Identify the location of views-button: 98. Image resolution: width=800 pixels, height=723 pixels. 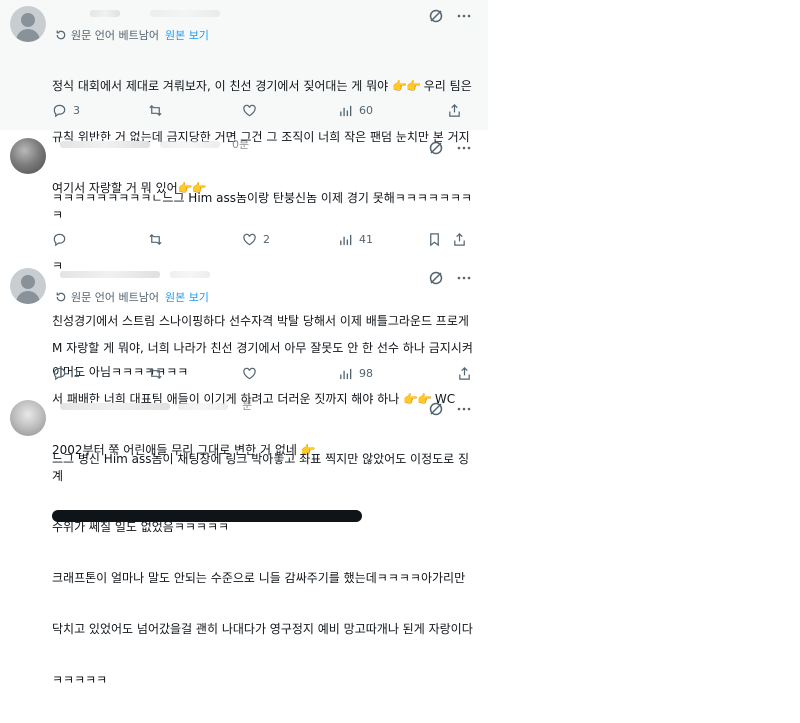
(355, 373).